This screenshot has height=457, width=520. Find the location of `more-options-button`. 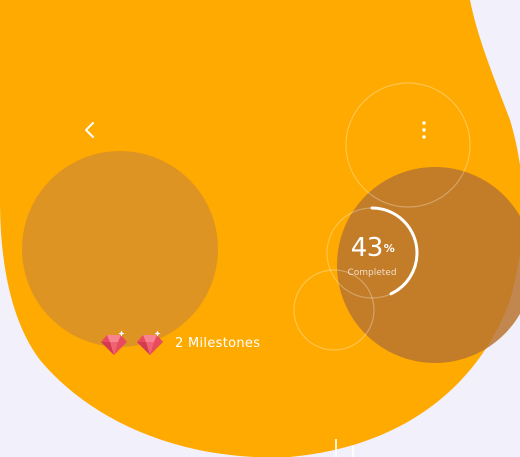

more-options-button is located at coordinates (424, 130).